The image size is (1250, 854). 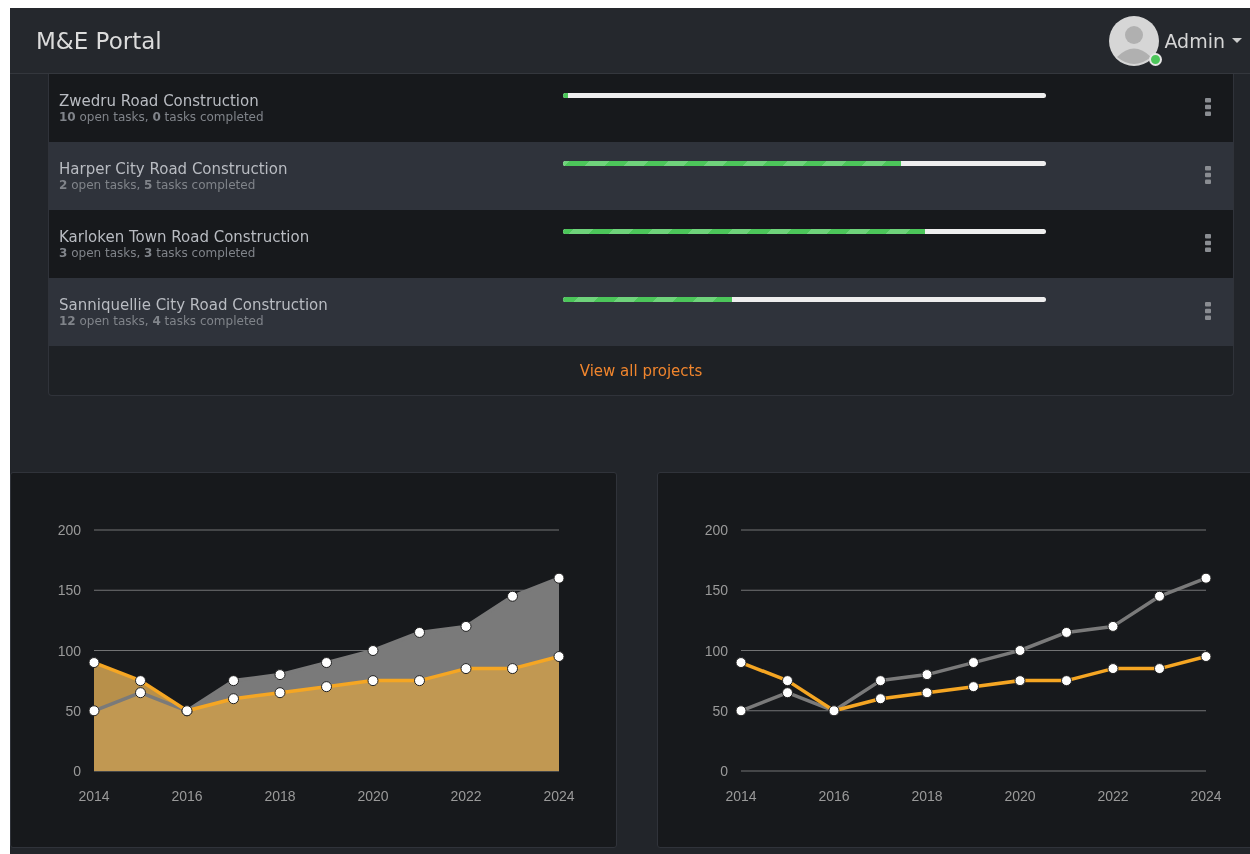 I want to click on task-summary: 10 open tasks, 0 tasks completed, so click(x=162, y=117).